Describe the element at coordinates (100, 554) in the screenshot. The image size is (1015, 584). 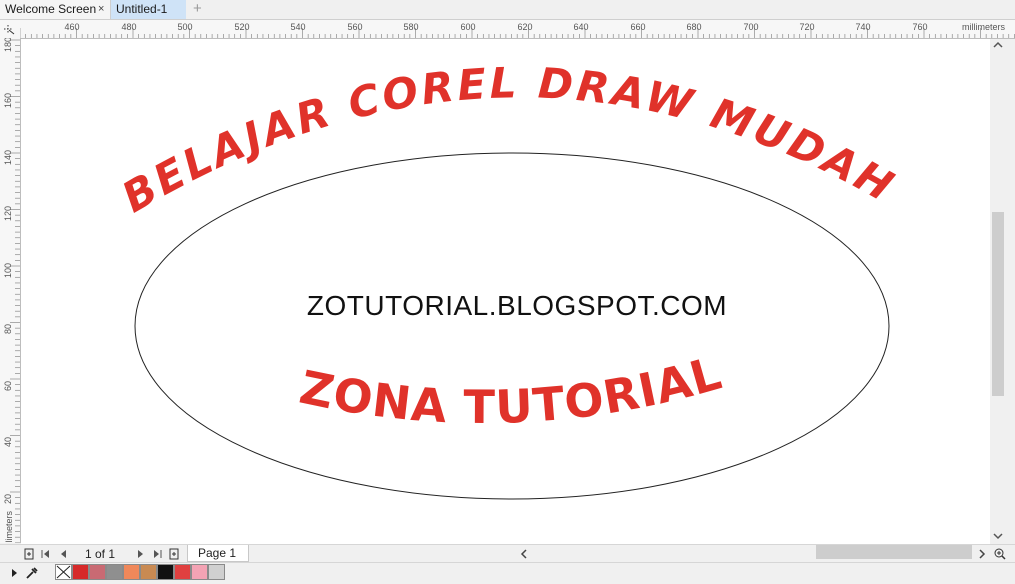
I see `page-counter: 1 of 1` at that location.